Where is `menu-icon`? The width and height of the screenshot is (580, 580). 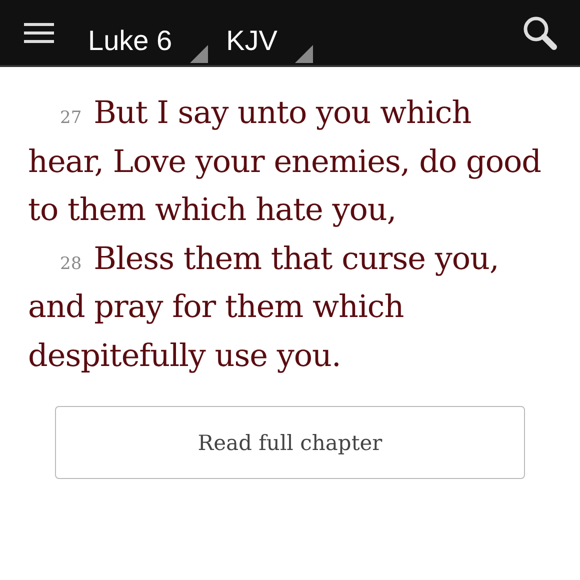 menu-icon is located at coordinates (39, 33).